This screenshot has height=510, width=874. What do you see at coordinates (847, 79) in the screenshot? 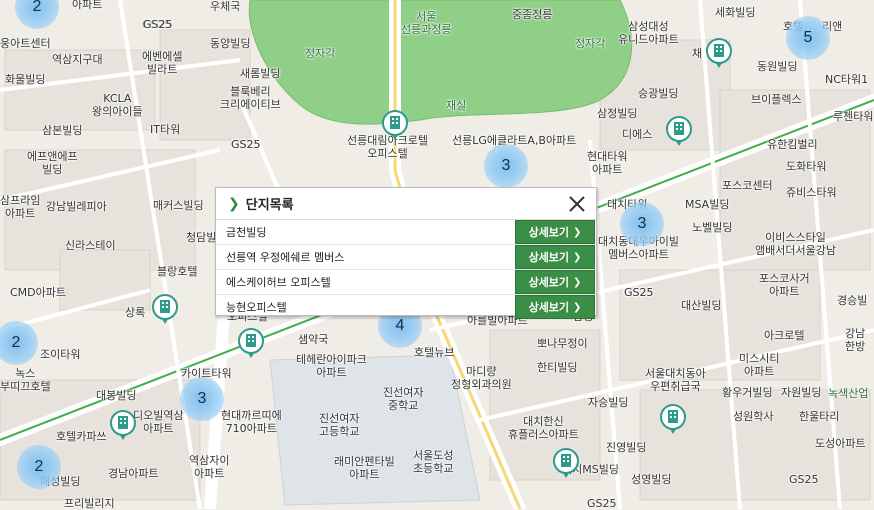
I see `map-label: NC타워1` at bounding box center [847, 79].